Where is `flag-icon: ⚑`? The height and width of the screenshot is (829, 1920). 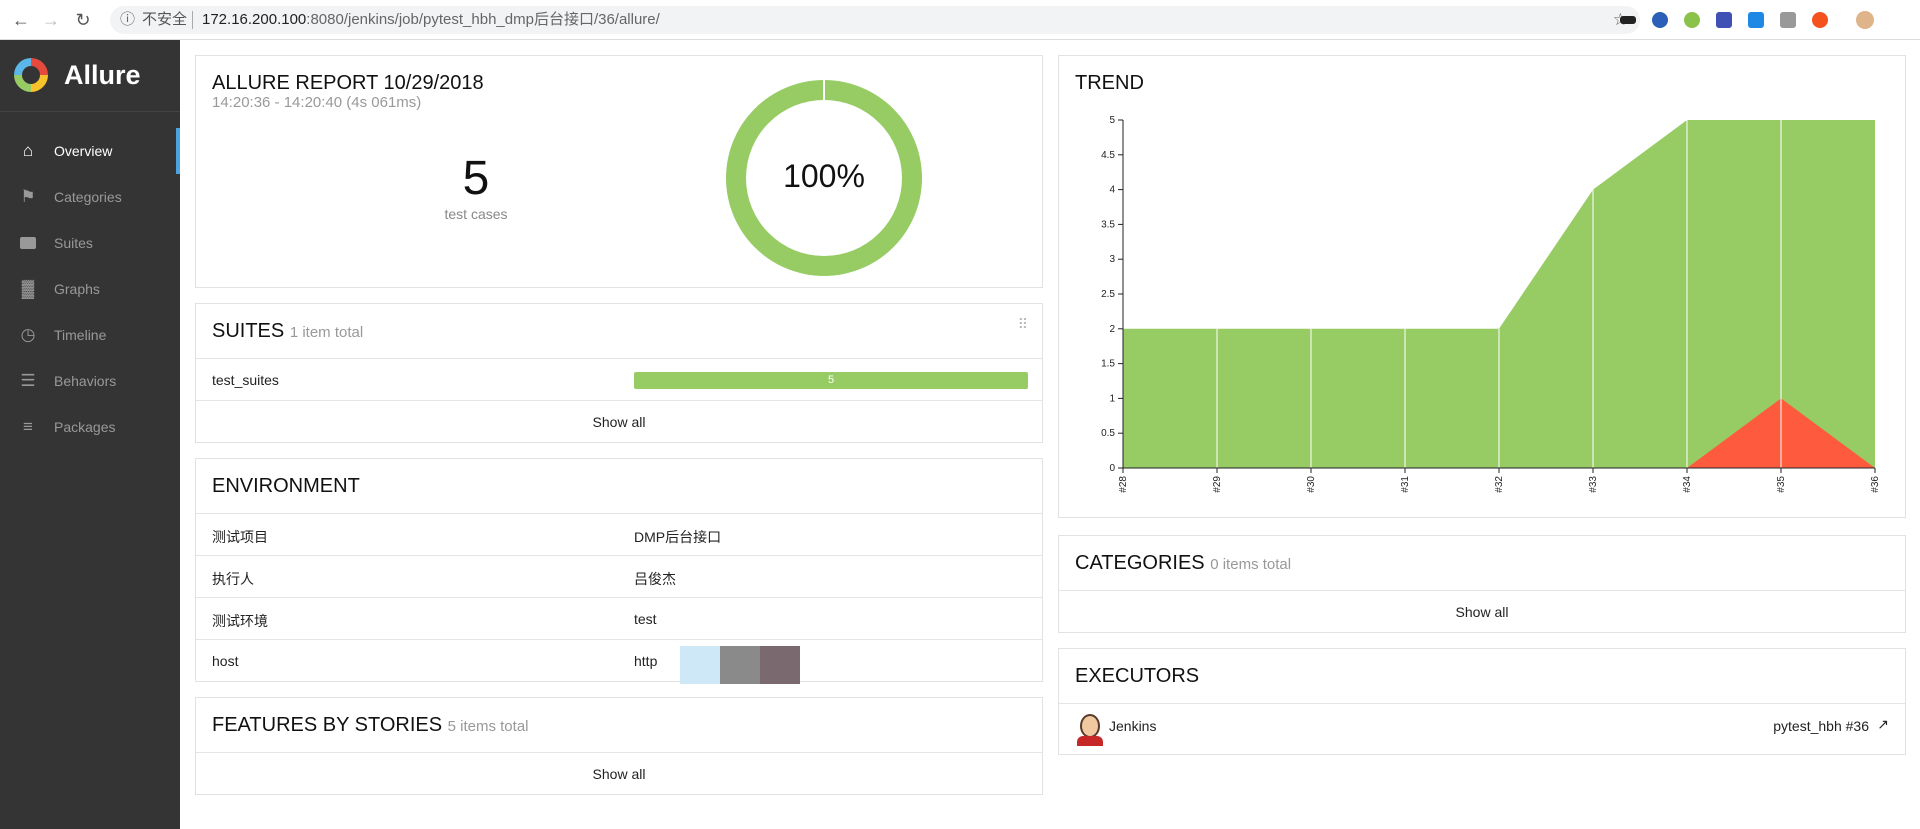 flag-icon: ⚑ is located at coordinates (28, 196).